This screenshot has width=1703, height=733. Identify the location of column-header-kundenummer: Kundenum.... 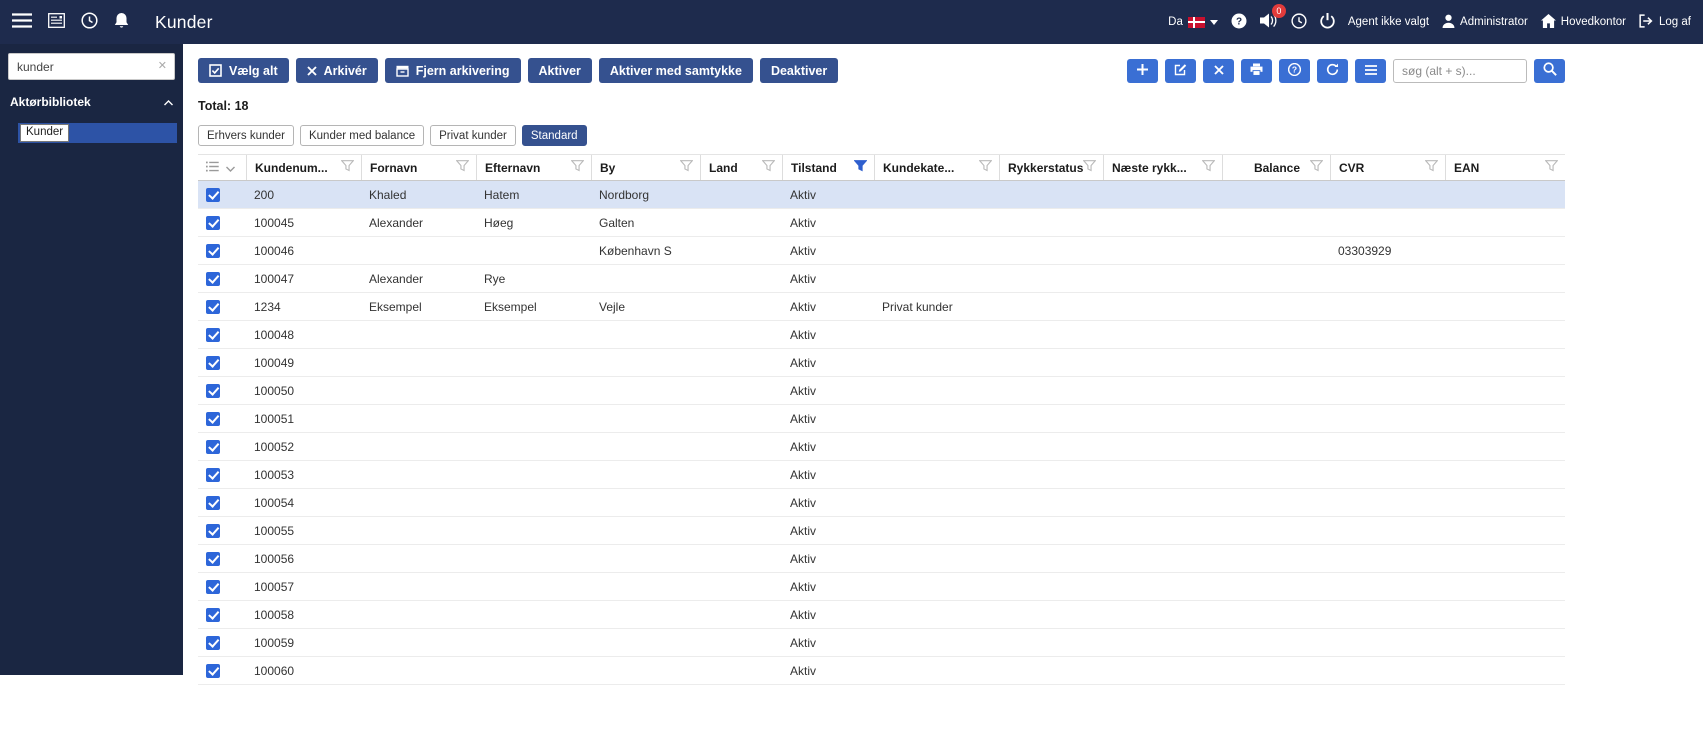
(303, 167).